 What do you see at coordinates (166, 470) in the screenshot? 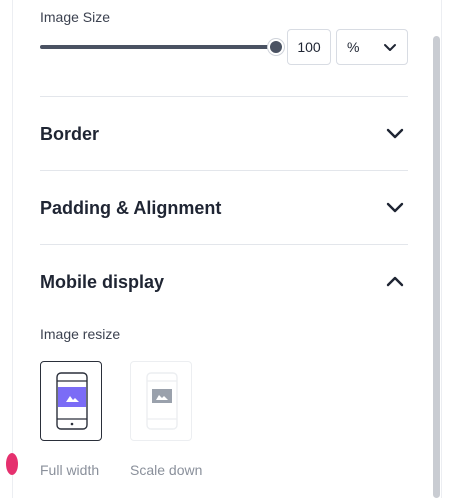
I see `scale-down-label: Scale down` at bounding box center [166, 470].